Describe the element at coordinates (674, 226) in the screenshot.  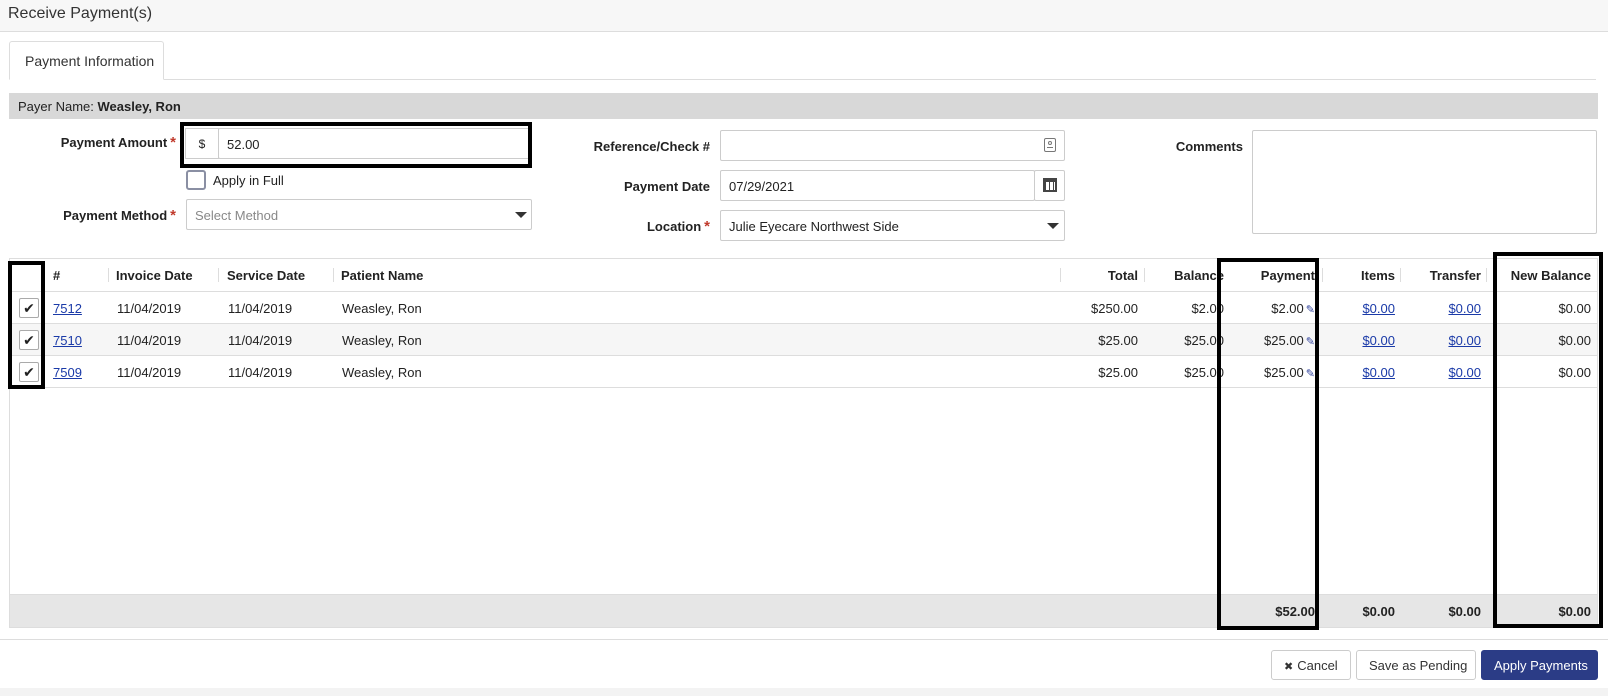
I see `location-label-text: Location` at that location.